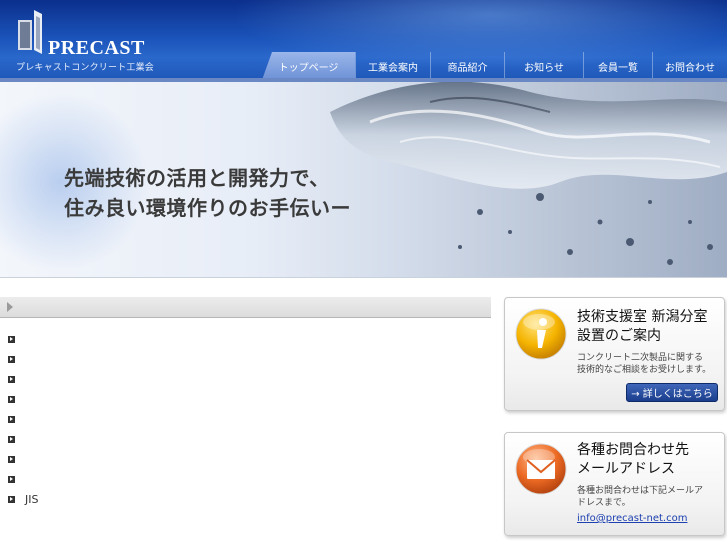  I want to click on info-icon, so click(541, 334).